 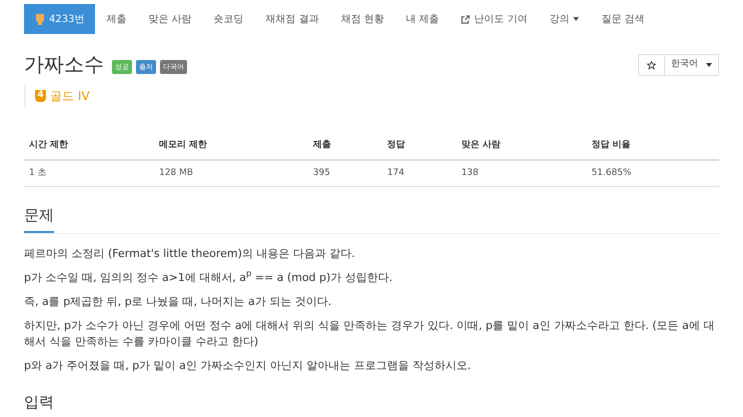 What do you see at coordinates (521, 146) in the screenshot?
I see `column-header: 맞은 사람` at bounding box center [521, 146].